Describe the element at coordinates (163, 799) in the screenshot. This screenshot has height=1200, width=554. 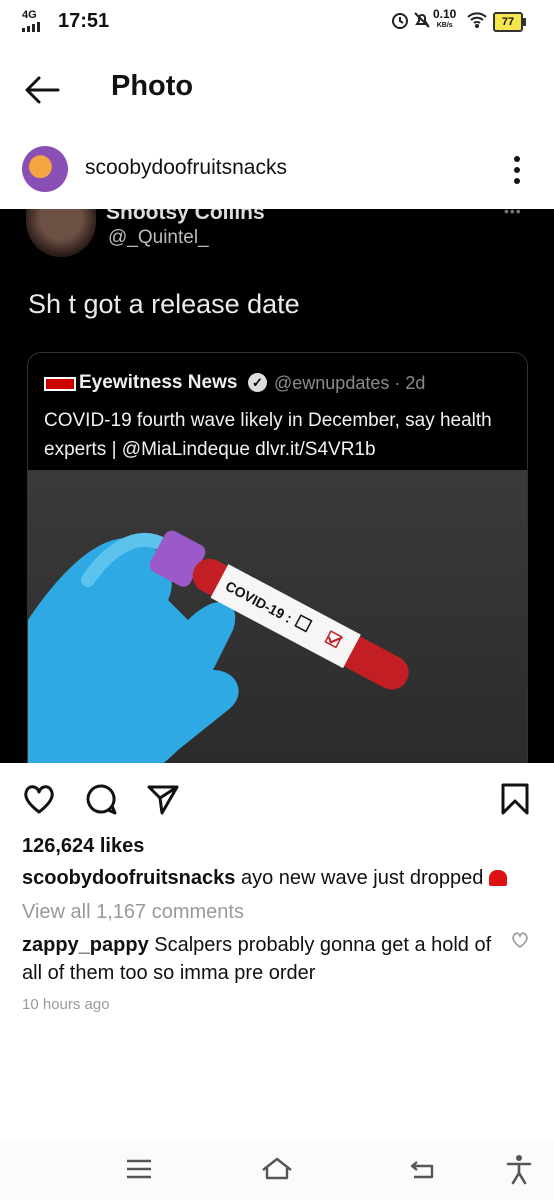
I see `share-icon` at that location.